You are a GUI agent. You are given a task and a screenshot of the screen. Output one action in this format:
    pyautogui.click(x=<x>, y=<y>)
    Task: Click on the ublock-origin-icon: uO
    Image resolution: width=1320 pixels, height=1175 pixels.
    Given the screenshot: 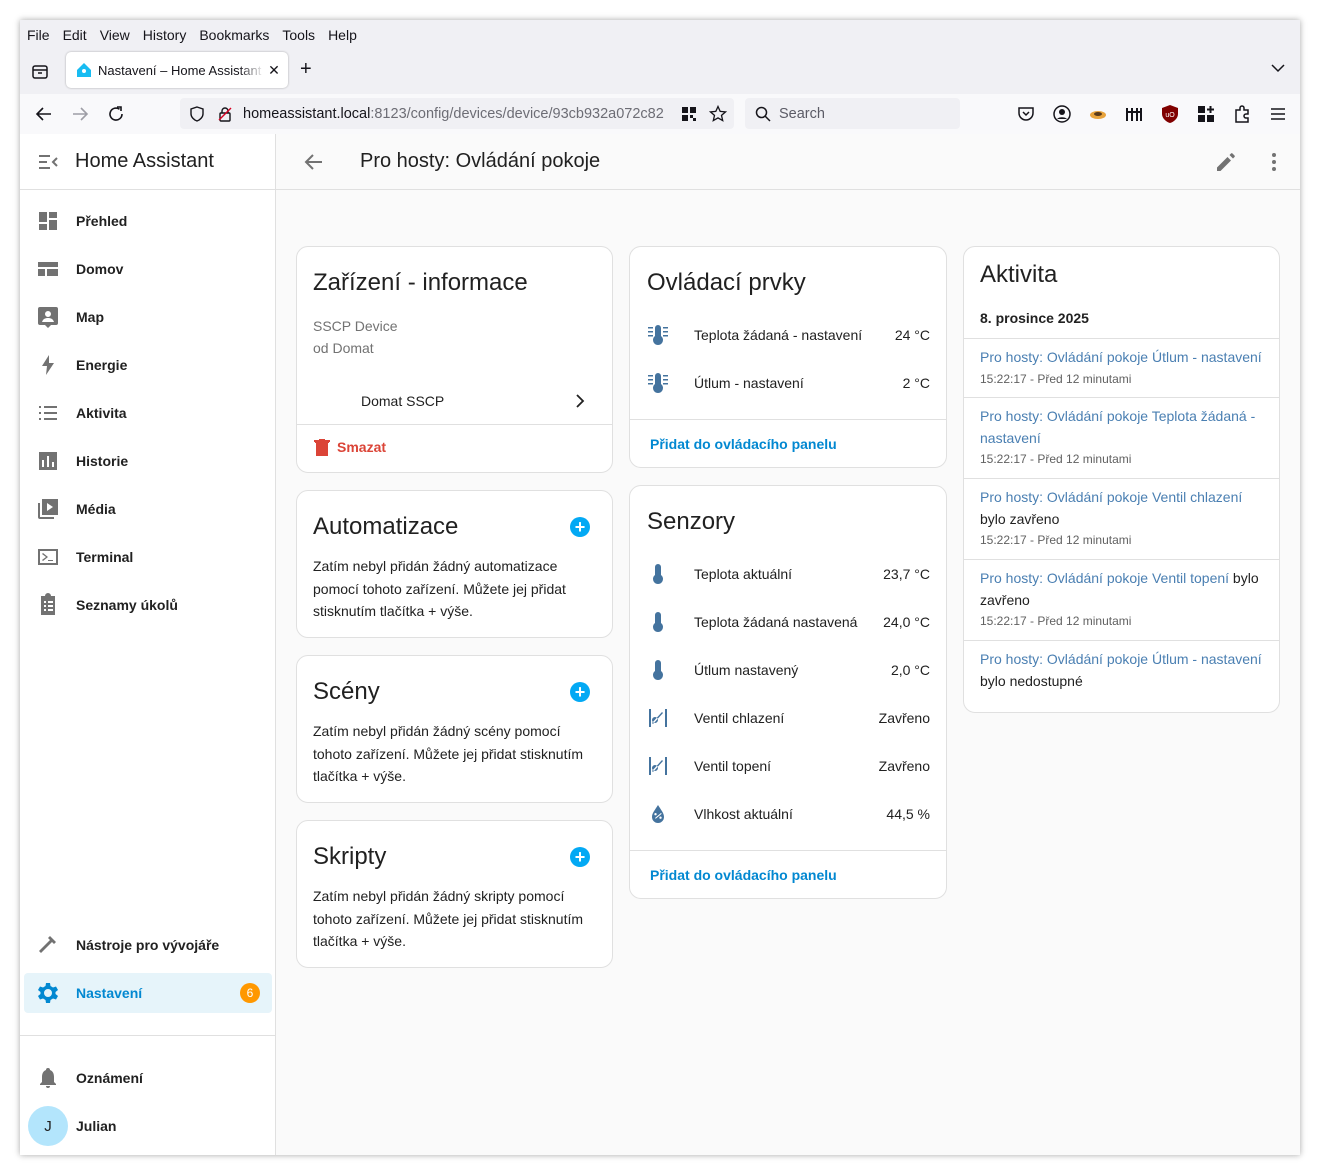 What is the action you would take?
    pyautogui.click(x=1170, y=114)
    